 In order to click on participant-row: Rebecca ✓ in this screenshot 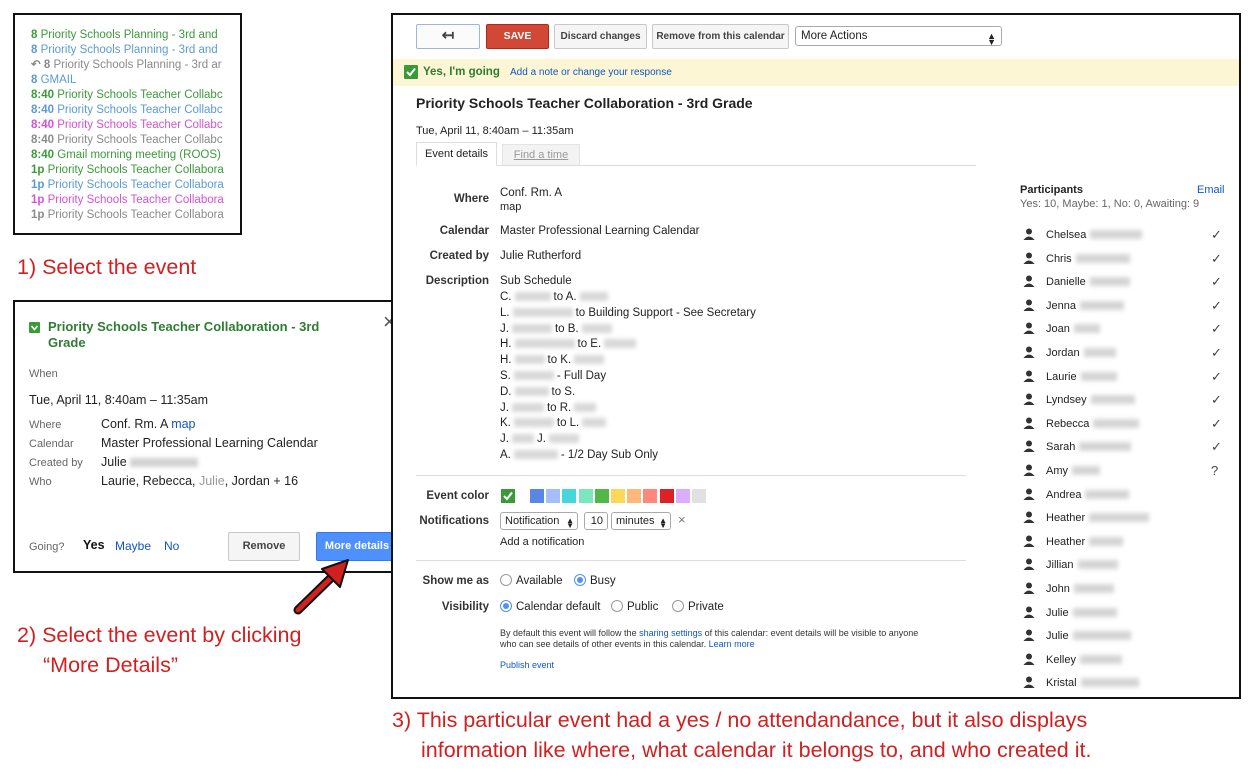, I will do `click(1123, 426)`.